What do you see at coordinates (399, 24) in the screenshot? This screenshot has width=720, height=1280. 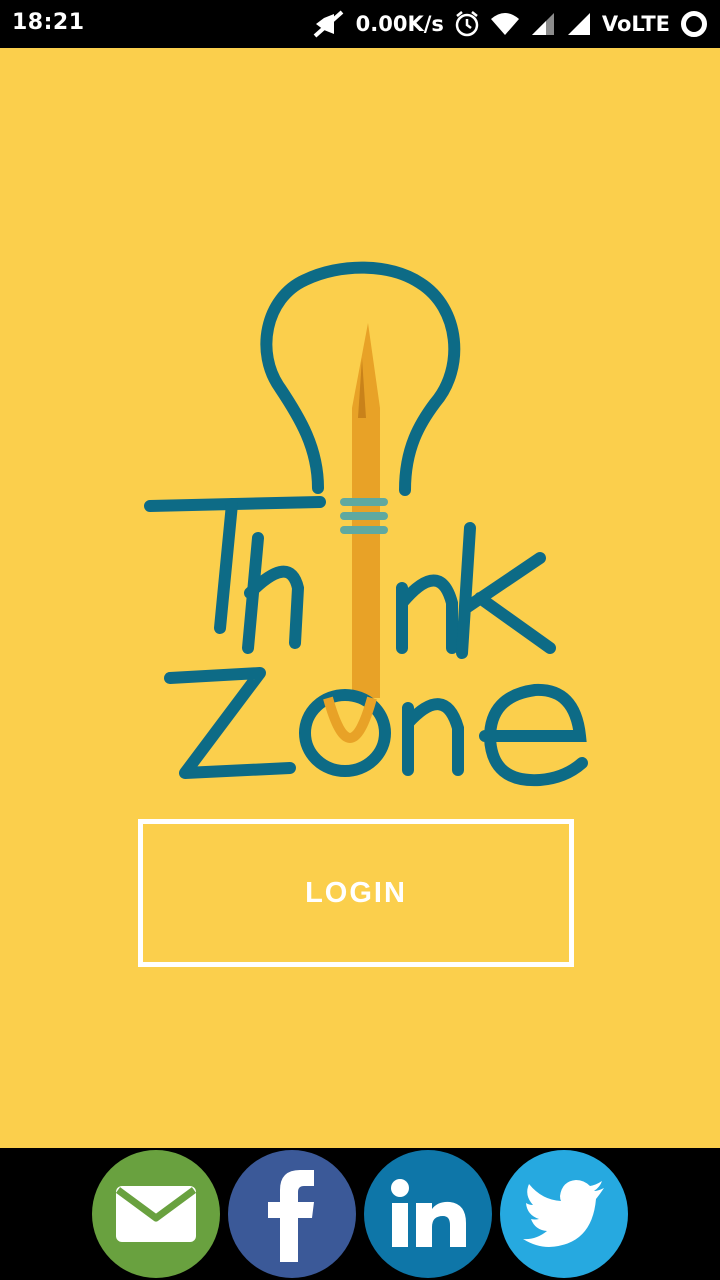 I see `network-speed: 0.00K/s` at bounding box center [399, 24].